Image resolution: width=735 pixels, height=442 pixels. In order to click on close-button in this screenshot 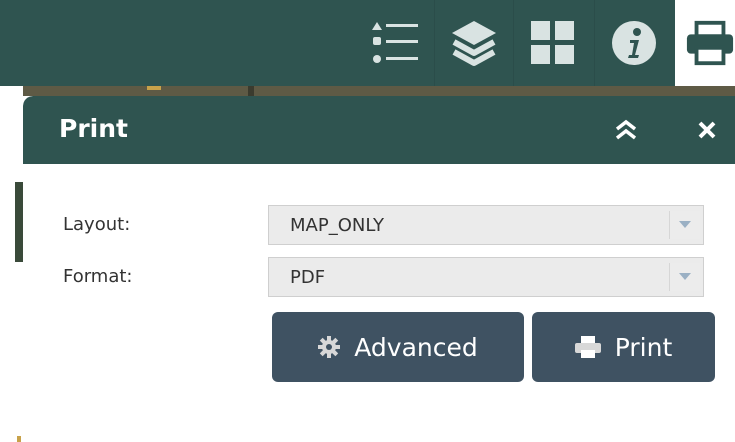, I will do `click(707, 130)`.